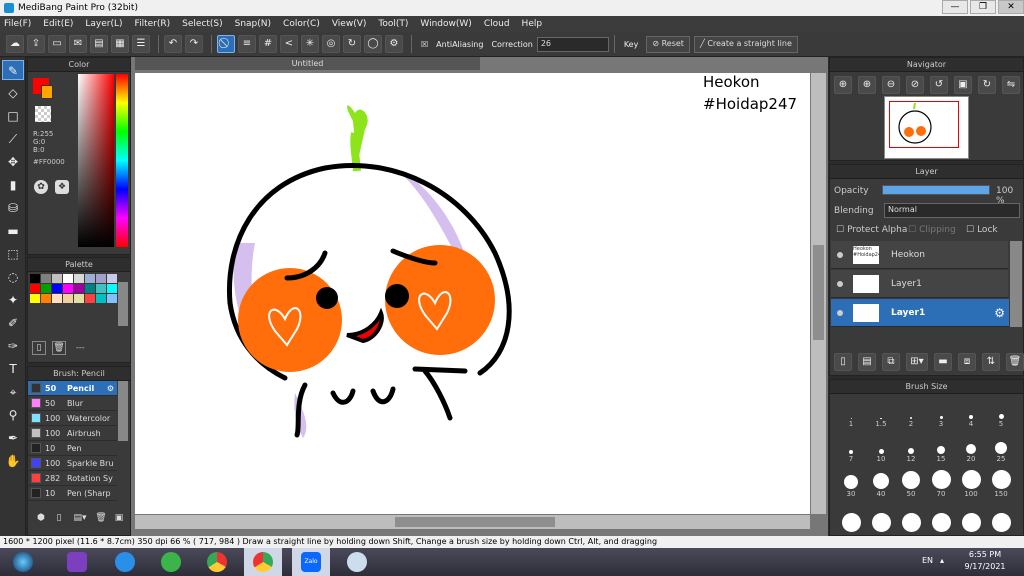 This screenshot has height=576, width=1024. Describe the element at coordinates (13, 208) in the screenshot. I see `bucket-tool-icon: ⛁` at that location.